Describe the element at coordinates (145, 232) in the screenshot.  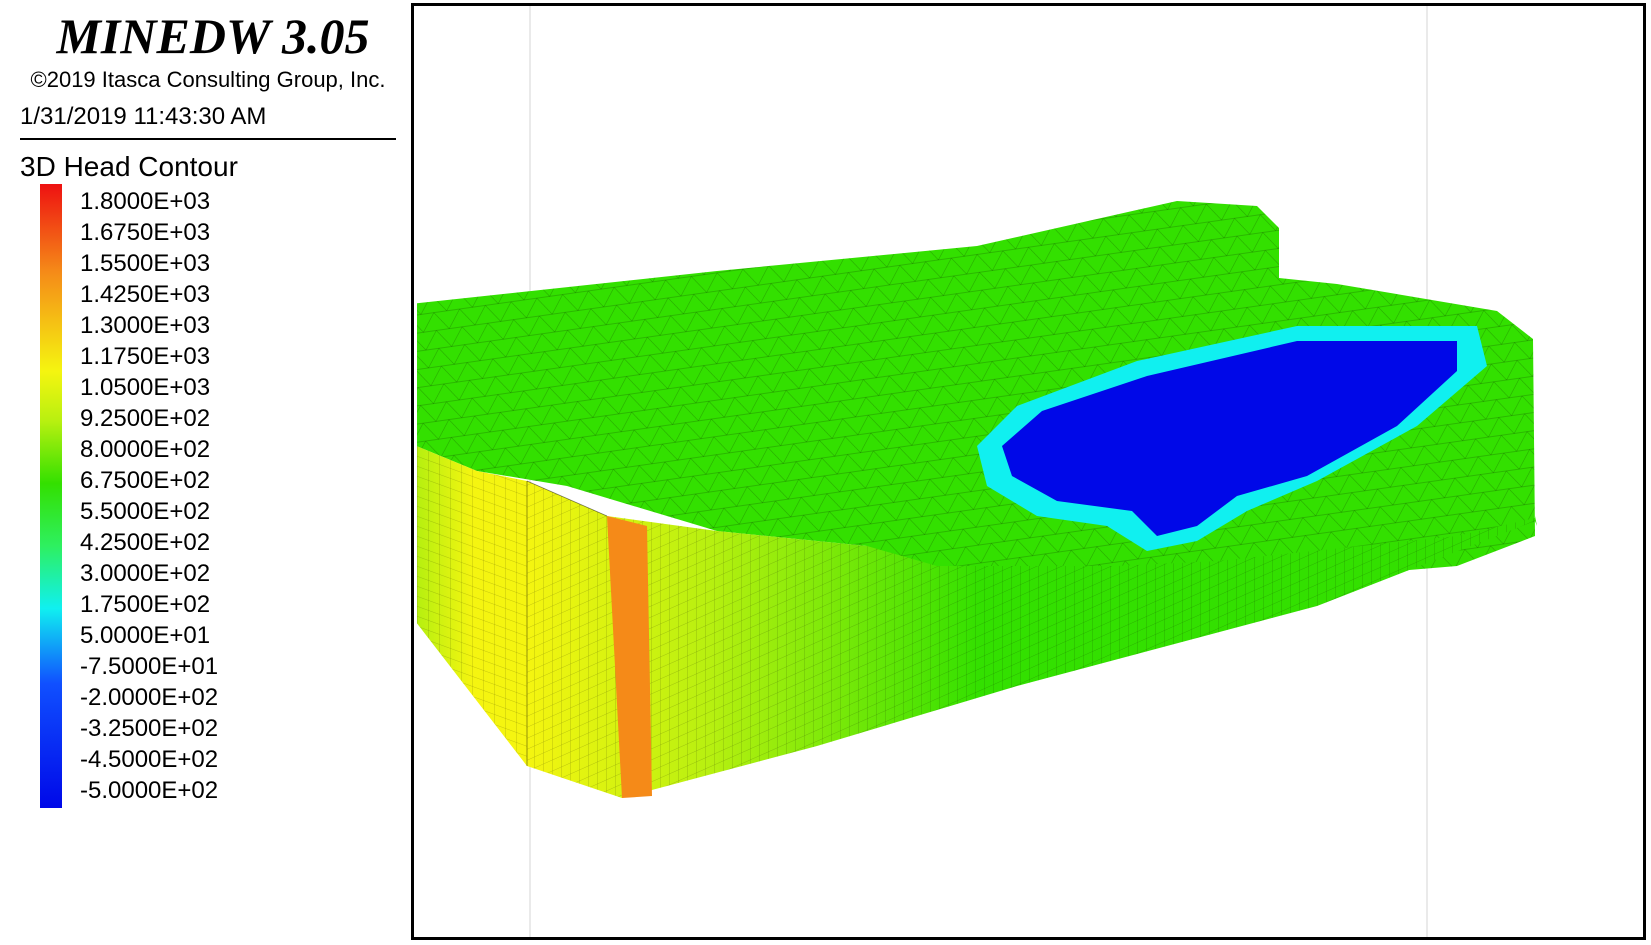
I see `legend-label: 1.6750E+03` at that location.